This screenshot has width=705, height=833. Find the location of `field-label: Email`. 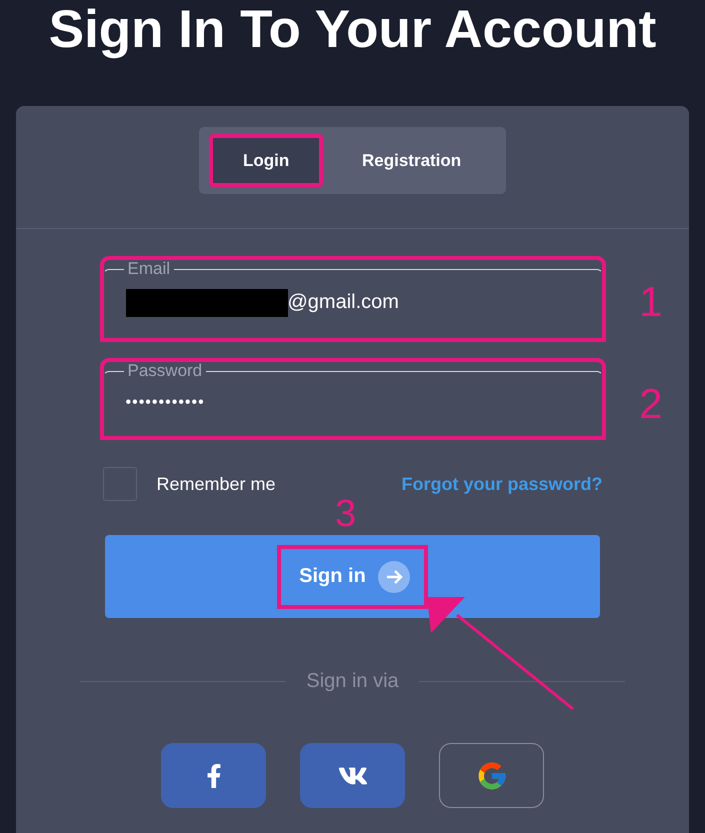

field-label: Email is located at coordinates (149, 269).